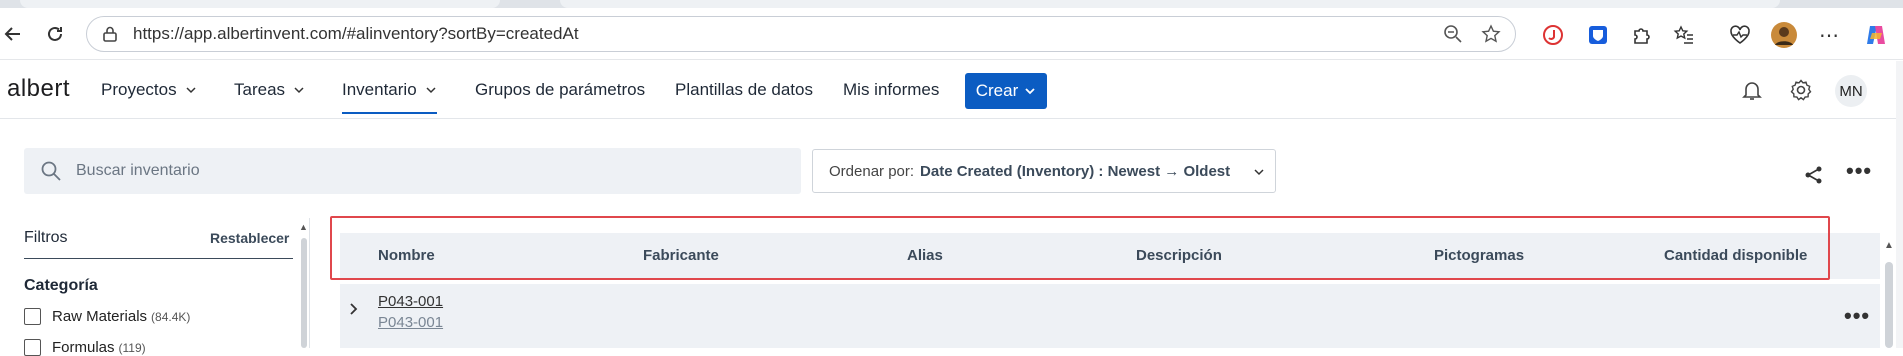  I want to click on browser-tab-strip, so click(951, 4).